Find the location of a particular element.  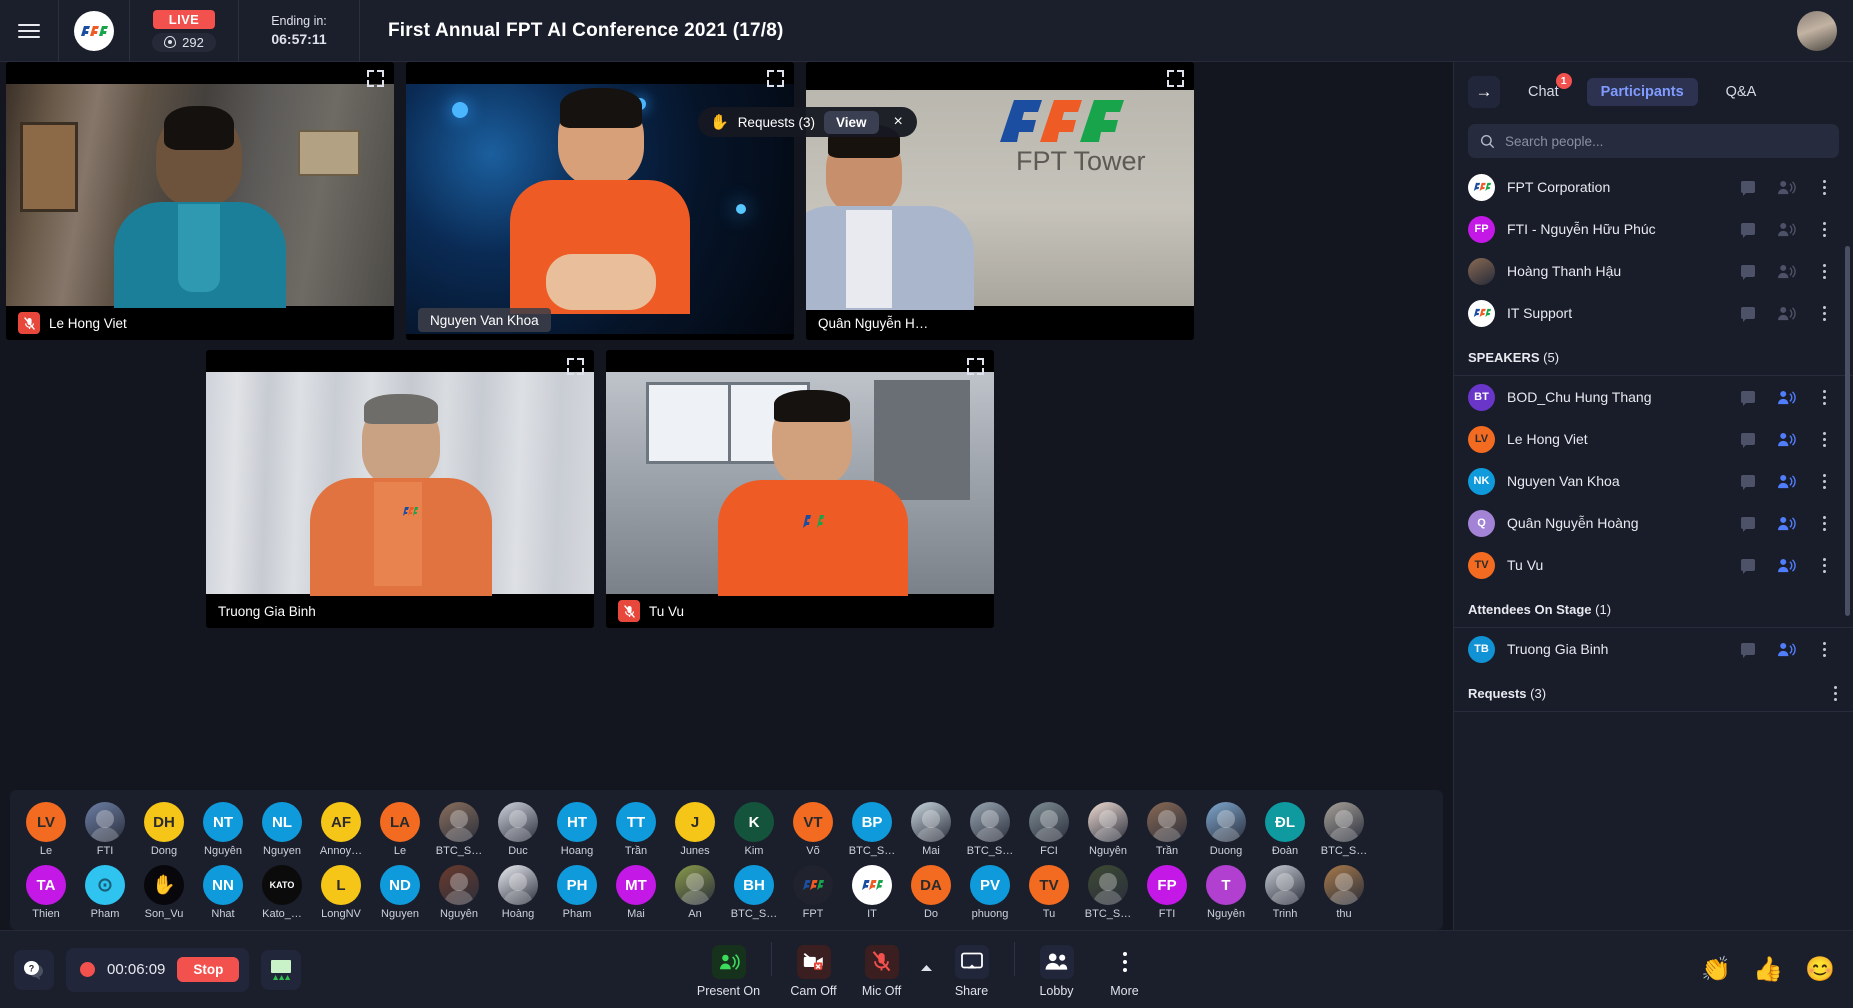

attendee-avatar-item: K Kim is located at coordinates (754, 829).